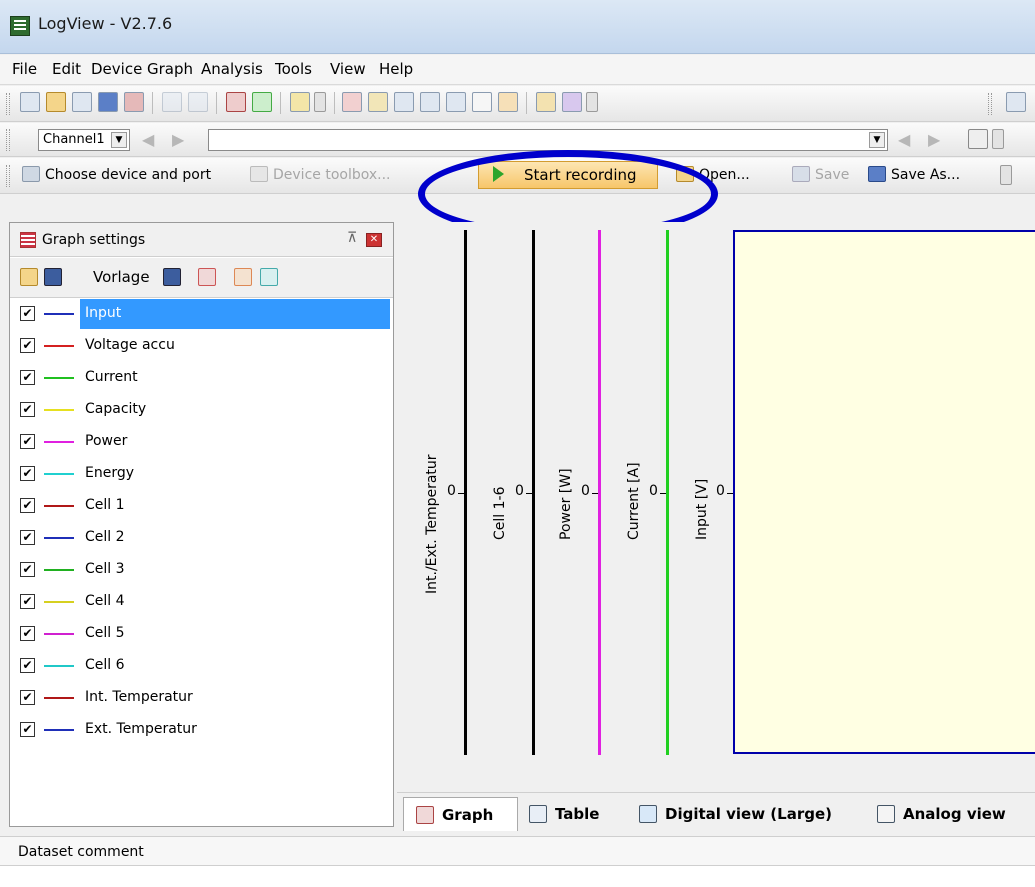 This screenshot has height=887, width=1035. What do you see at coordinates (236, 102) in the screenshot?
I see `chart-edit-icon` at bounding box center [236, 102].